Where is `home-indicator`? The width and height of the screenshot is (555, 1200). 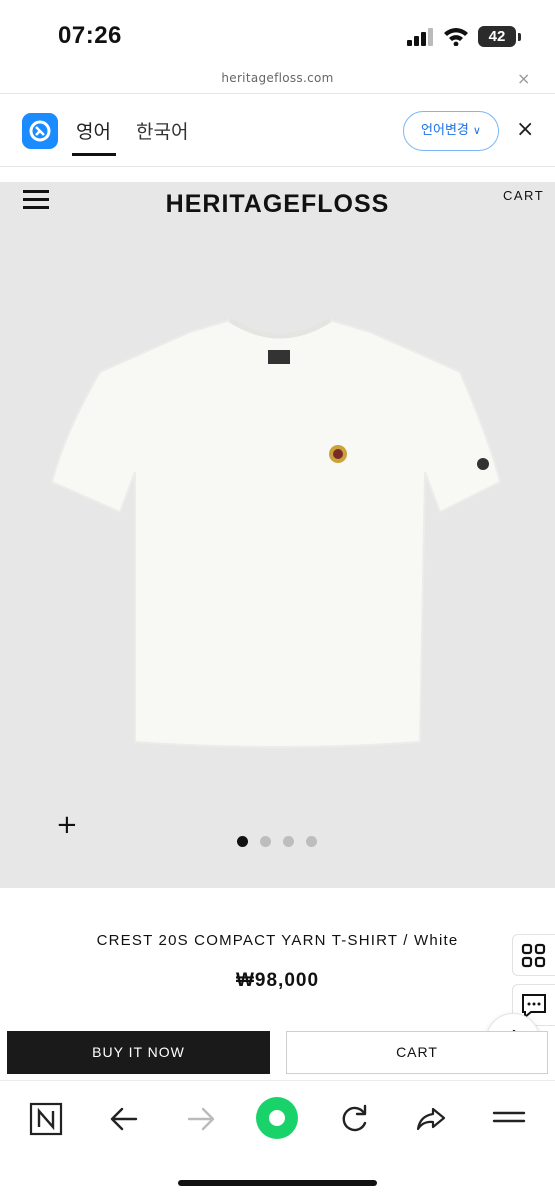
home-indicator is located at coordinates (277, 1183).